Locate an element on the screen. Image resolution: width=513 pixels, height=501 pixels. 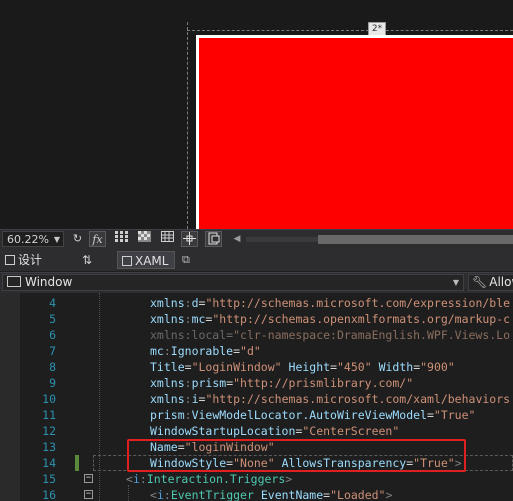
checker-icon is located at coordinates (144, 239).